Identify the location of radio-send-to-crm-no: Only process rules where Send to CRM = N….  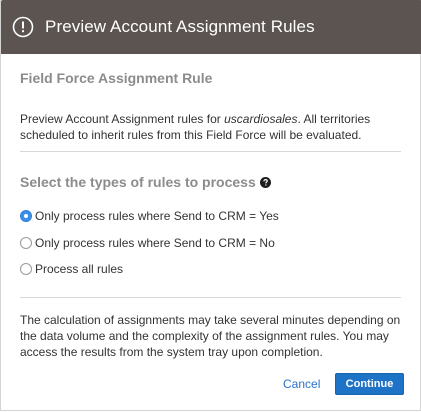
(147, 243).